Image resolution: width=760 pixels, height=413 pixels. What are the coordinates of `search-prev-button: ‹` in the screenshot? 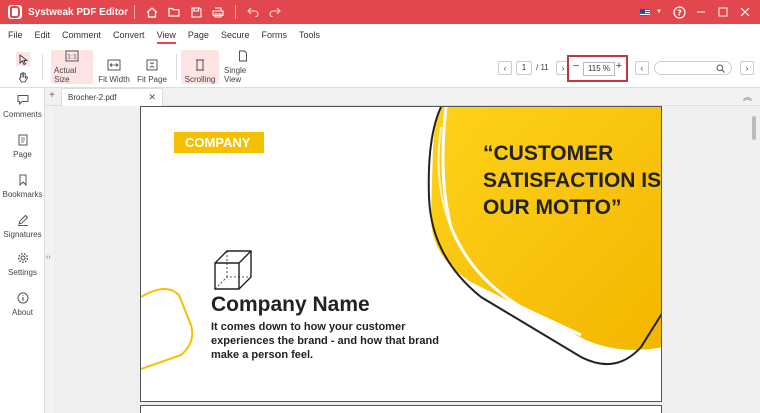 It's located at (642, 68).